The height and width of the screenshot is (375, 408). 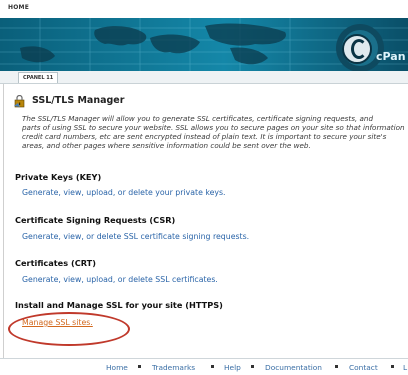 What do you see at coordinates (117, 367) in the screenshot?
I see `footer-link-home: Home` at bounding box center [117, 367].